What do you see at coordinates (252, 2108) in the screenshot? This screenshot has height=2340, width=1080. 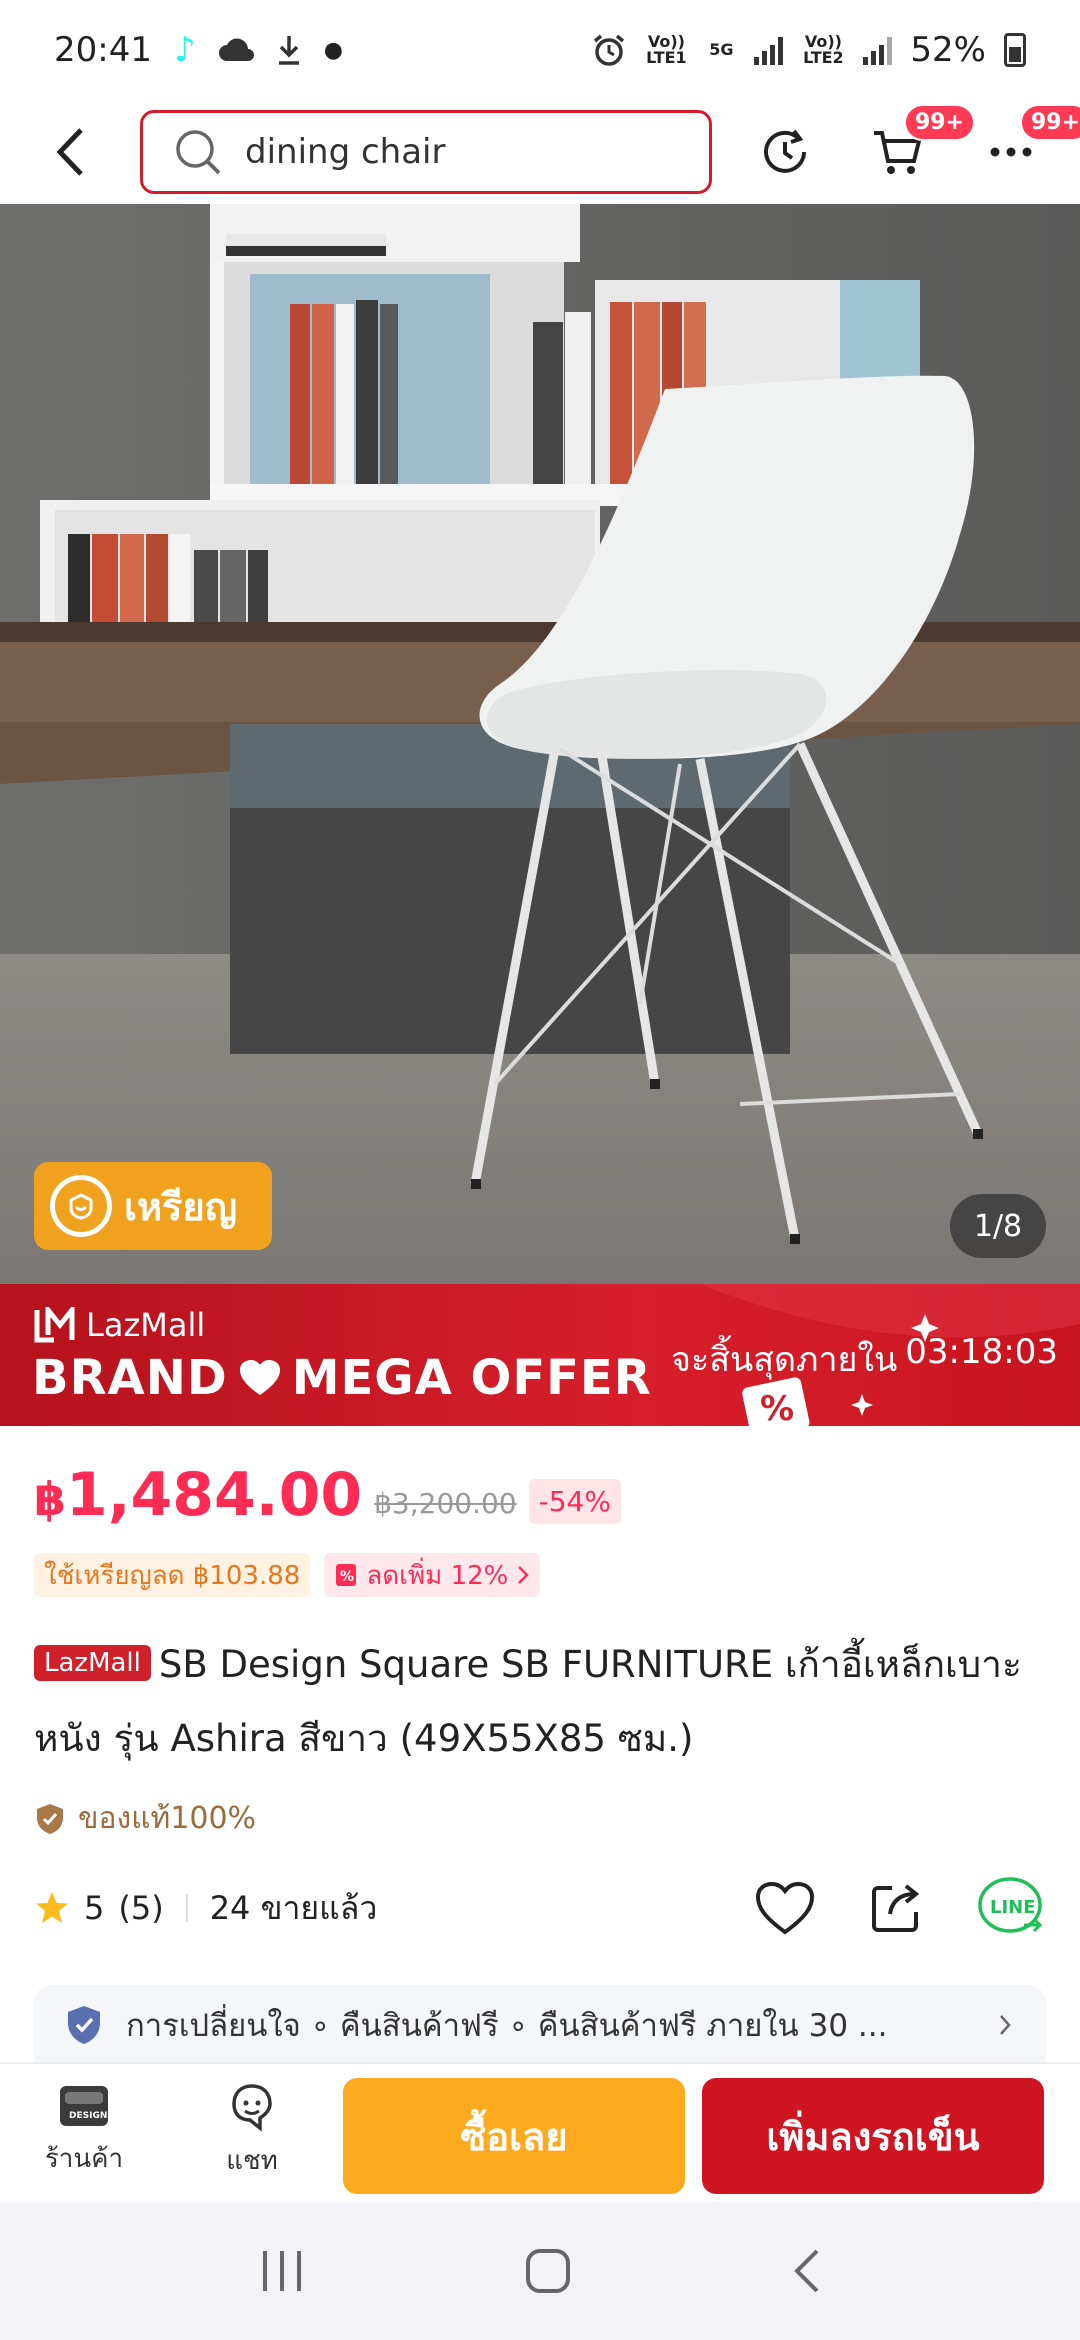 I see `chat-icon` at bounding box center [252, 2108].